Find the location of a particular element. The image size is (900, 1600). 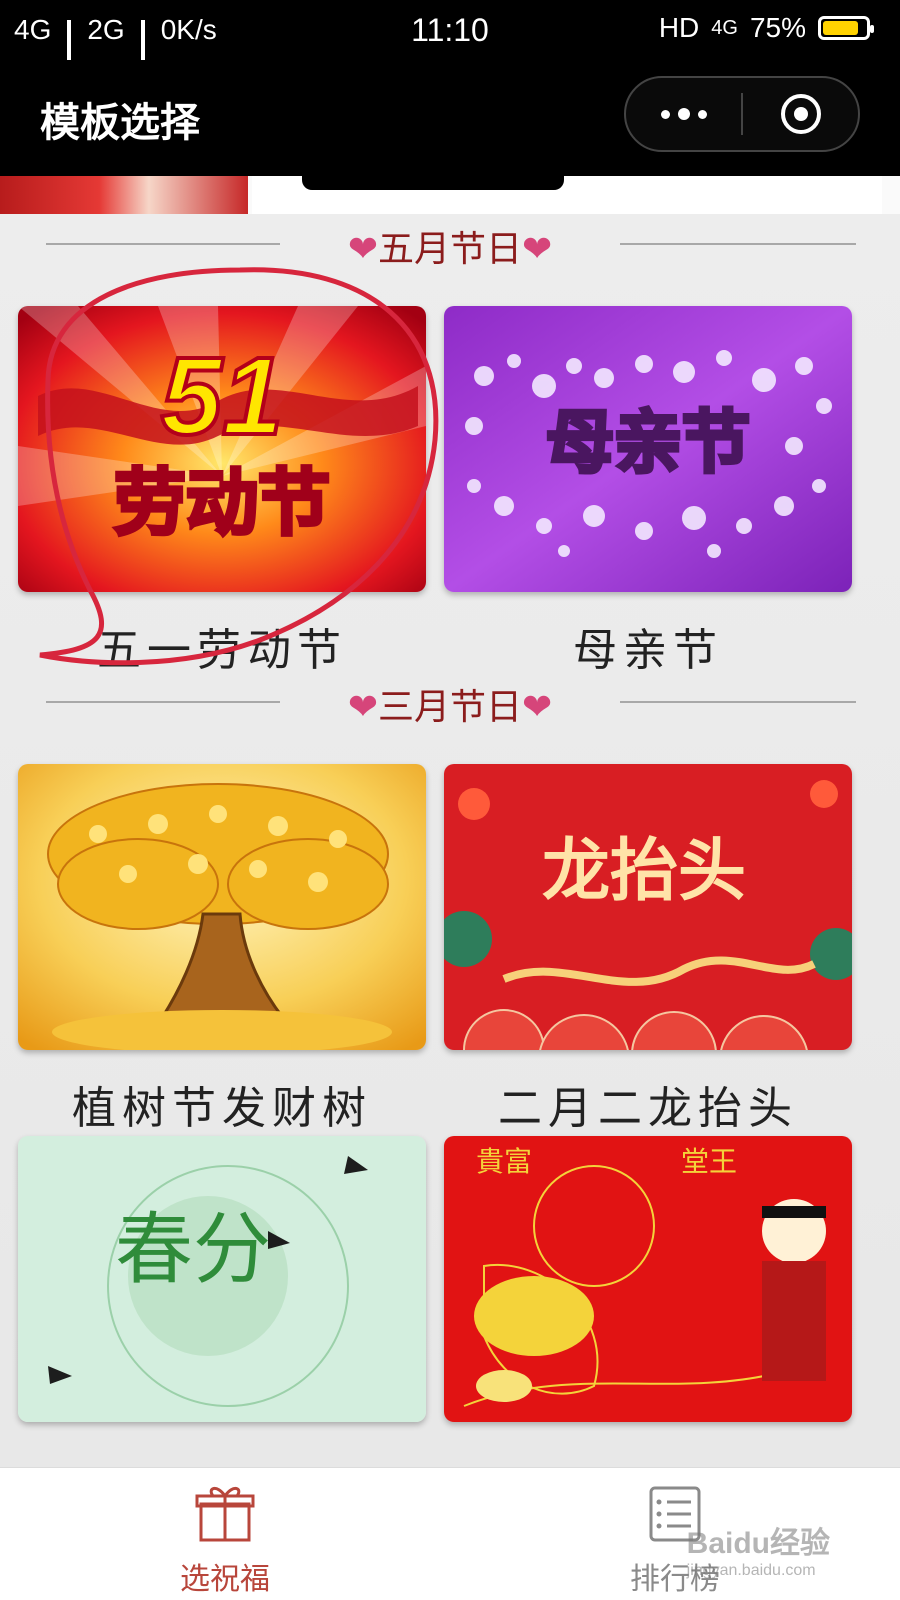

template-card: 51 劳动节 五一劳动节 is located at coordinates (222, 492).